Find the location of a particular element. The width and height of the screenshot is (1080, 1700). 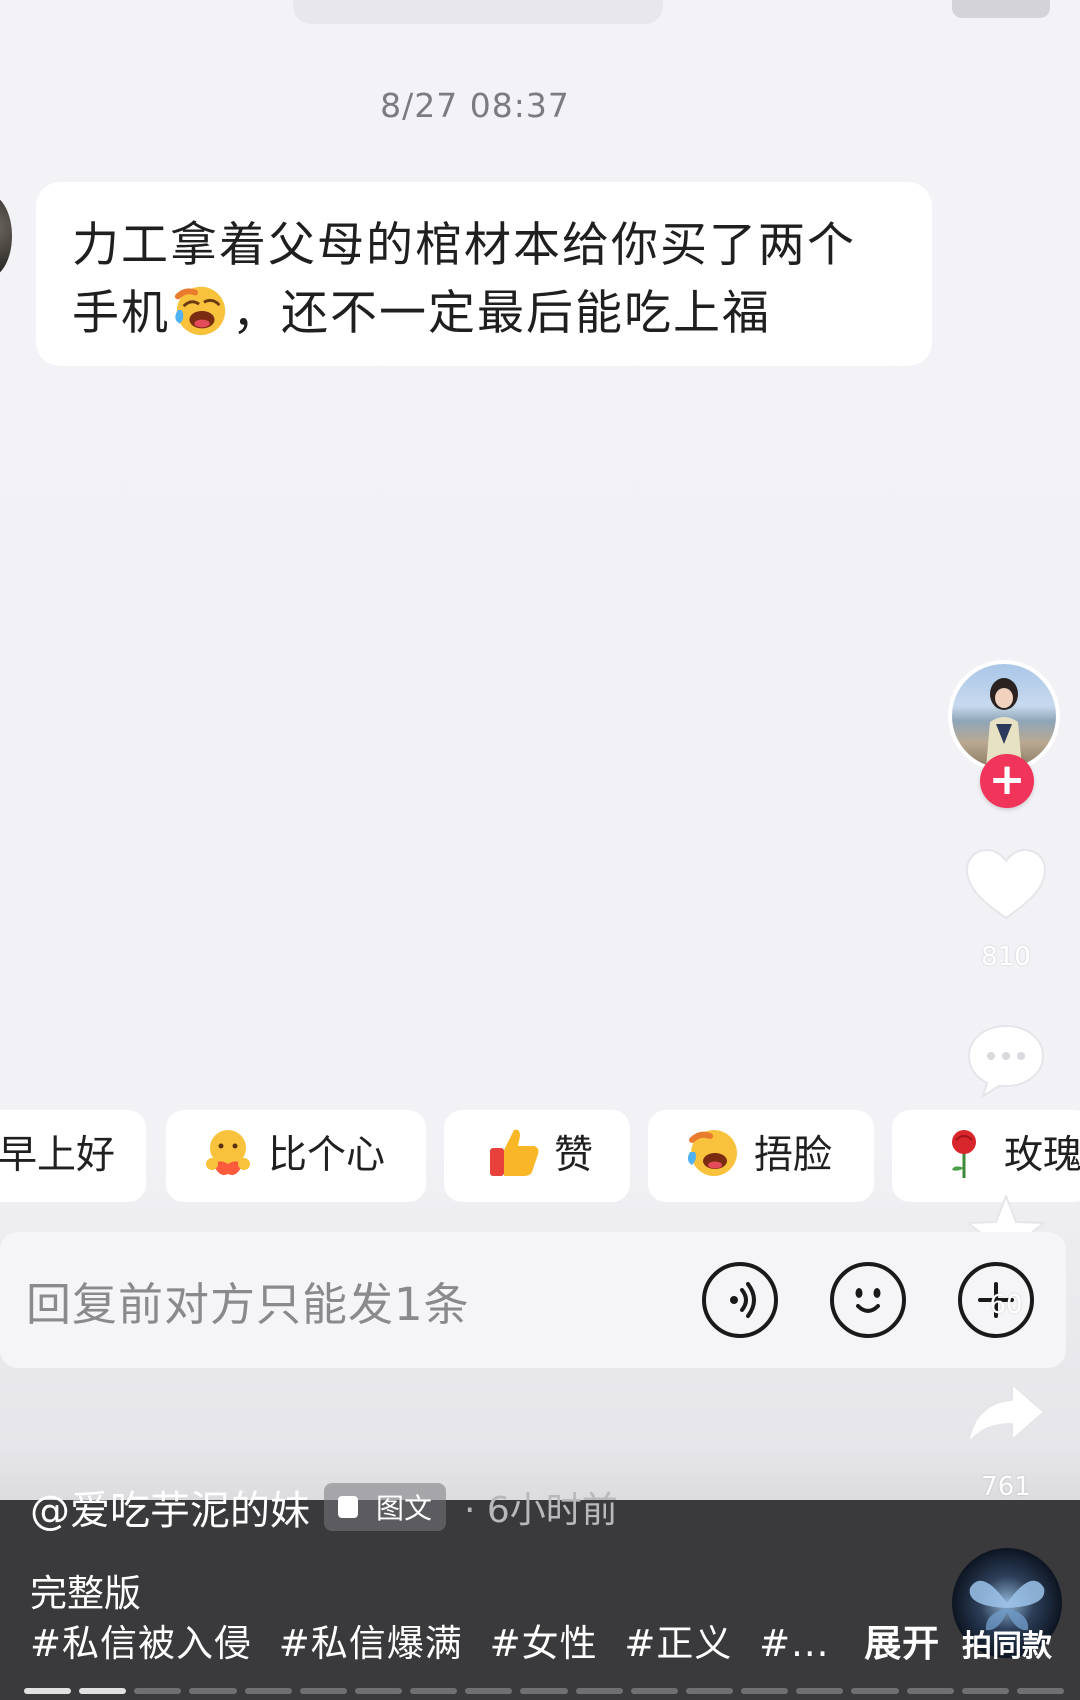

quick-reply-heart: 比个心 is located at coordinates (296, 1156).